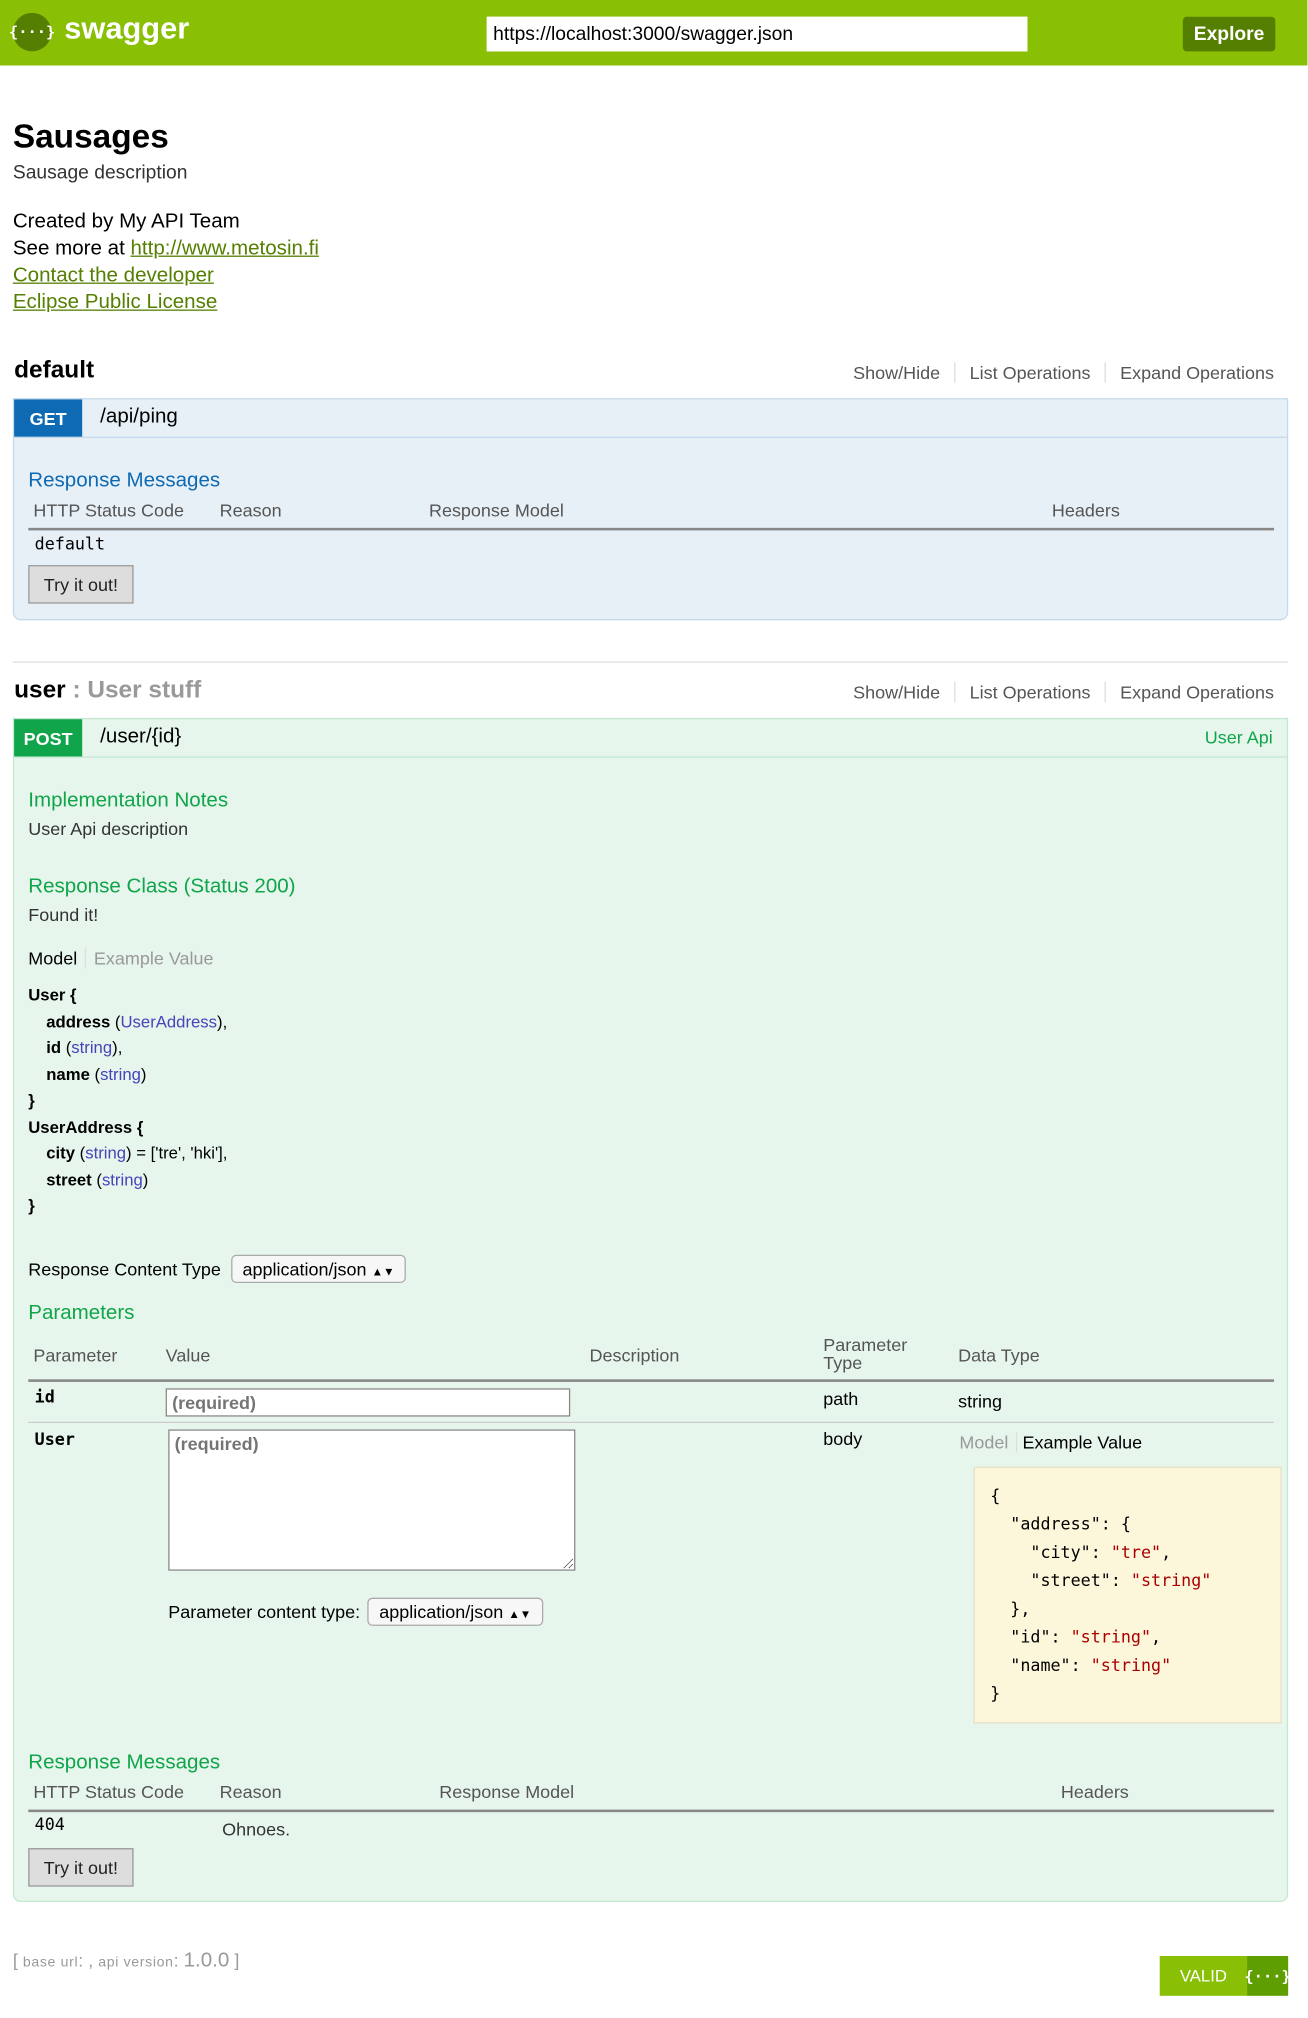  Describe the element at coordinates (162, 886) in the screenshot. I see `response-class-title: Response Class (Status 200)` at that location.